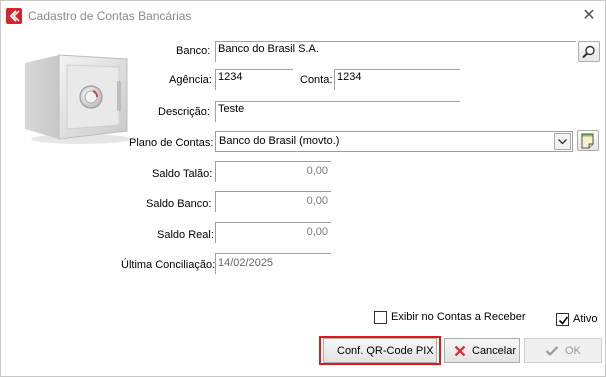 This screenshot has width=606, height=377. I want to click on plano-contas-value: Banco do Brasil (movto.), so click(279, 141).